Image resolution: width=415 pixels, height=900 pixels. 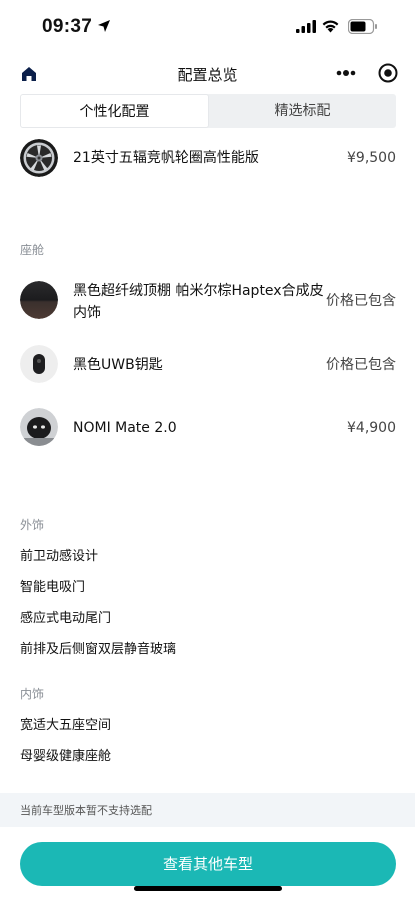 What do you see at coordinates (208, 888) in the screenshot?
I see `home-indicator` at bounding box center [208, 888].